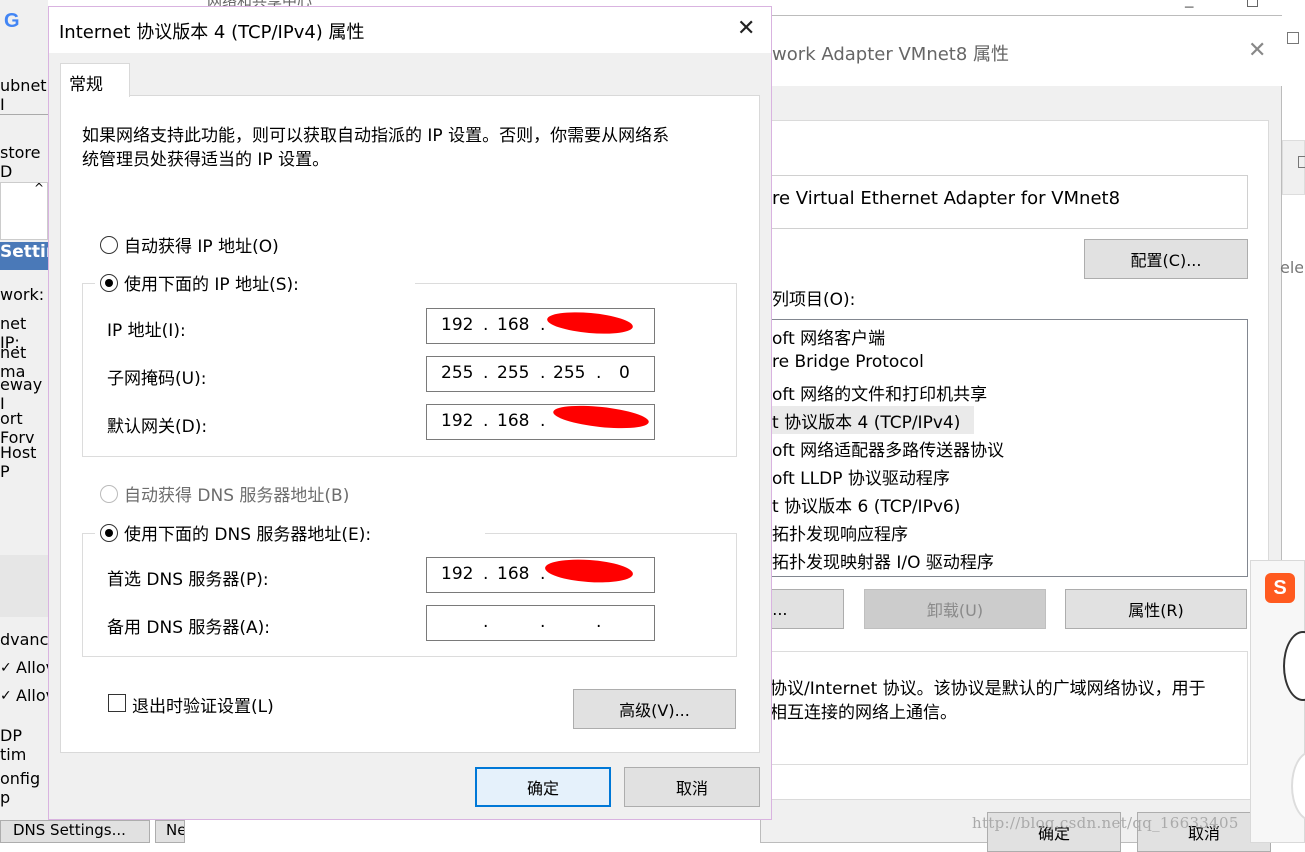 The width and height of the screenshot is (1305, 852). I want to click on description-line2: 相互连接的网络上通信。, so click(863, 713).